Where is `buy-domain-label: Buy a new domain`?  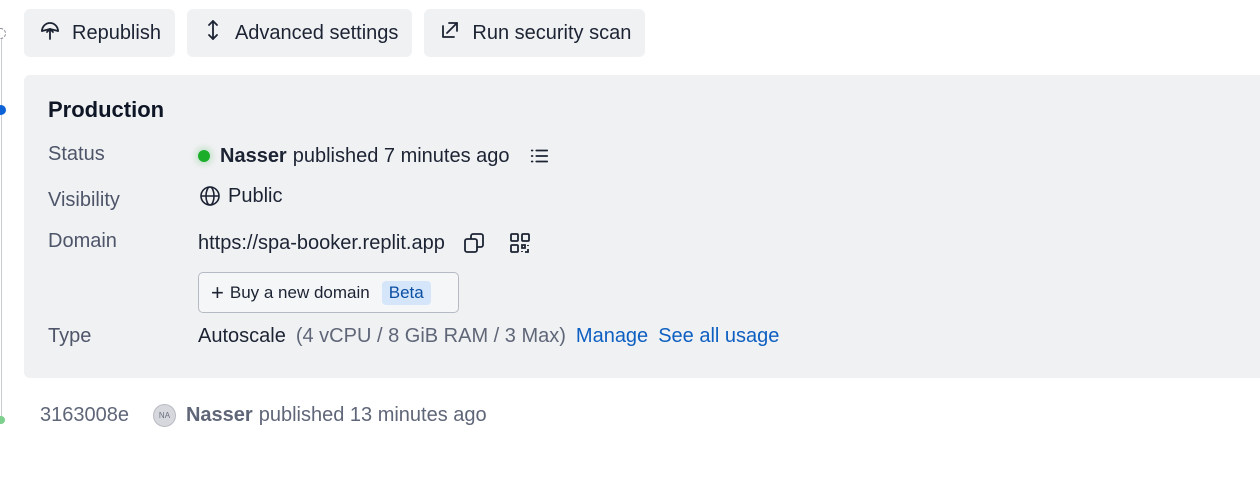
buy-domain-label: Buy a new domain is located at coordinates (299, 292).